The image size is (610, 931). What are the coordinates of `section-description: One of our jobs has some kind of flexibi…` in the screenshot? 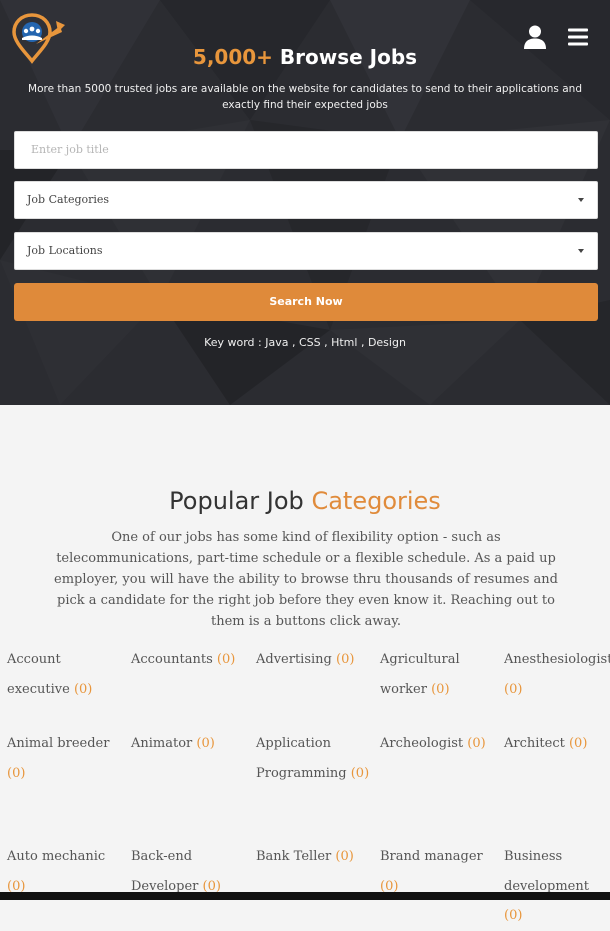 It's located at (306, 579).